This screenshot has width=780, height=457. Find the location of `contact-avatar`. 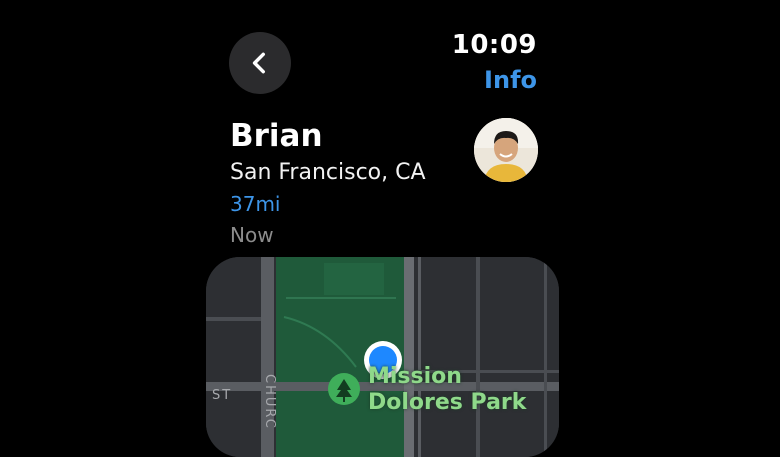

contact-avatar is located at coordinates (506, 150).